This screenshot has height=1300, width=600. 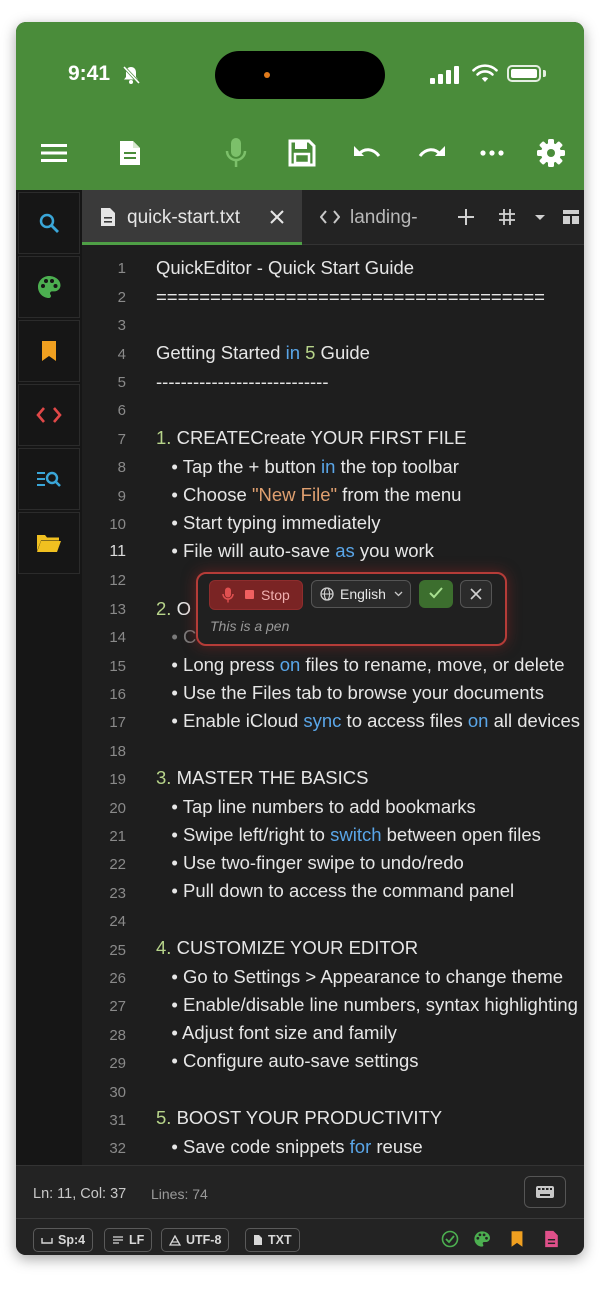 I want to click on line-number: 17, so click(x=104, y=722).